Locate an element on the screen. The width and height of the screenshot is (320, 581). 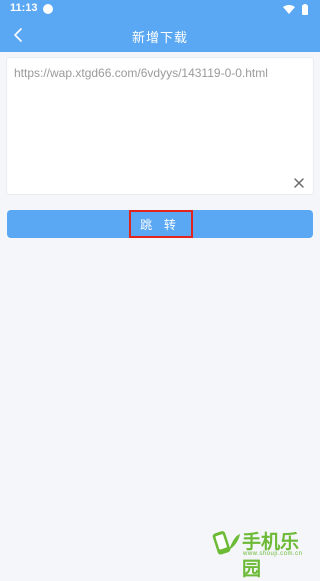
page-title: 新增下载 is located at coordinates (159, 38).